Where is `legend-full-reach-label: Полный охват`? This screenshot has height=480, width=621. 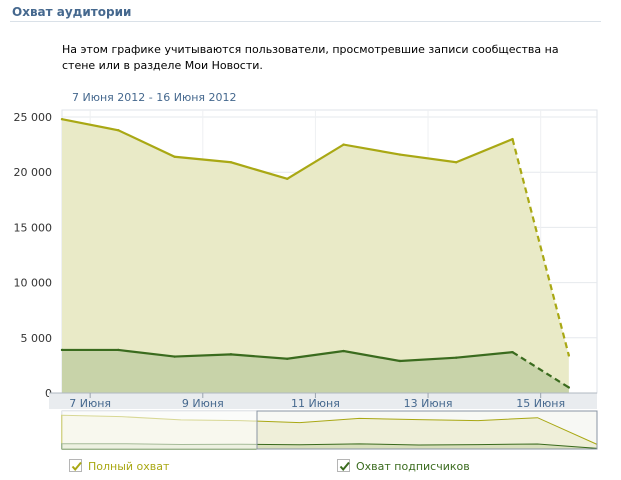
legend-full-reach-label: Полный охват is located at coordinates (129, 466).